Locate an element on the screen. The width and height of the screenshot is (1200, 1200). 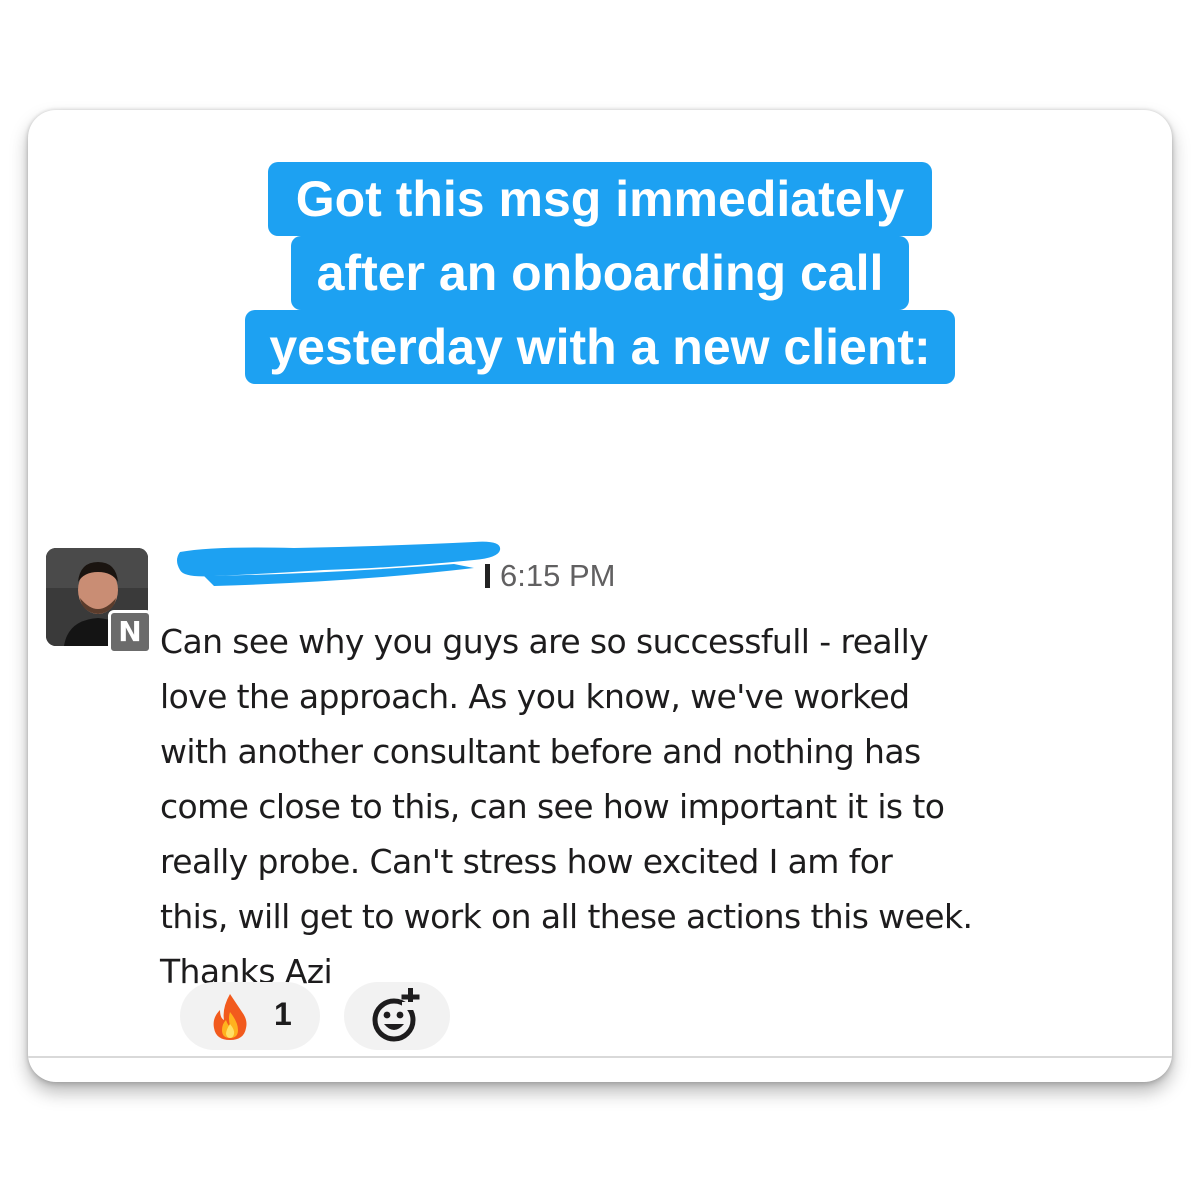
add-emoji-icon is located at coordinates (396, 1015).